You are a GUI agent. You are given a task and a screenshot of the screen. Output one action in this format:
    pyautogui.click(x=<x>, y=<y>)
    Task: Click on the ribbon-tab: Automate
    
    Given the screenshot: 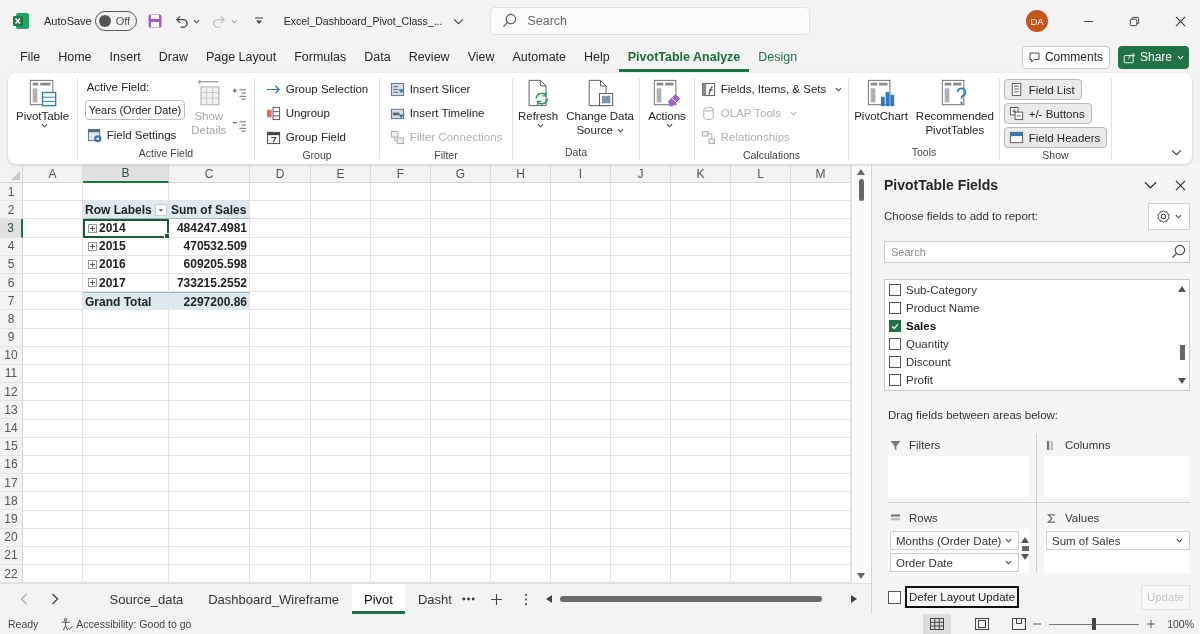 What is the action you would take?
    pyautogui.click(x=539, y=57)
    